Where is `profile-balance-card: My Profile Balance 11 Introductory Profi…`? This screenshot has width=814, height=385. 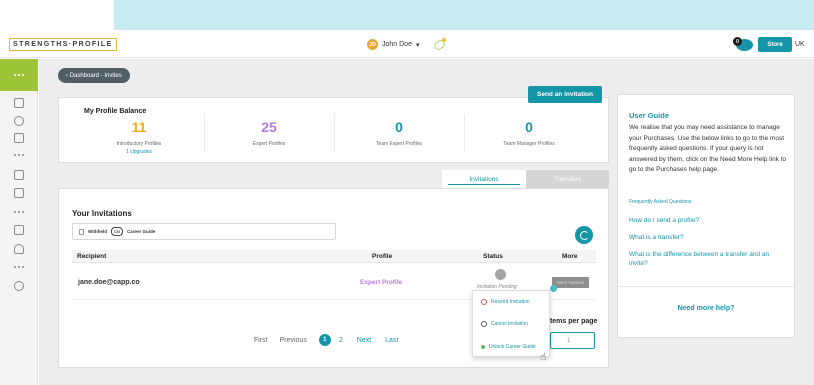 profile-balance-card: My Profile Balance 11 Introductory Profi… is located at coordinates (333, 130).